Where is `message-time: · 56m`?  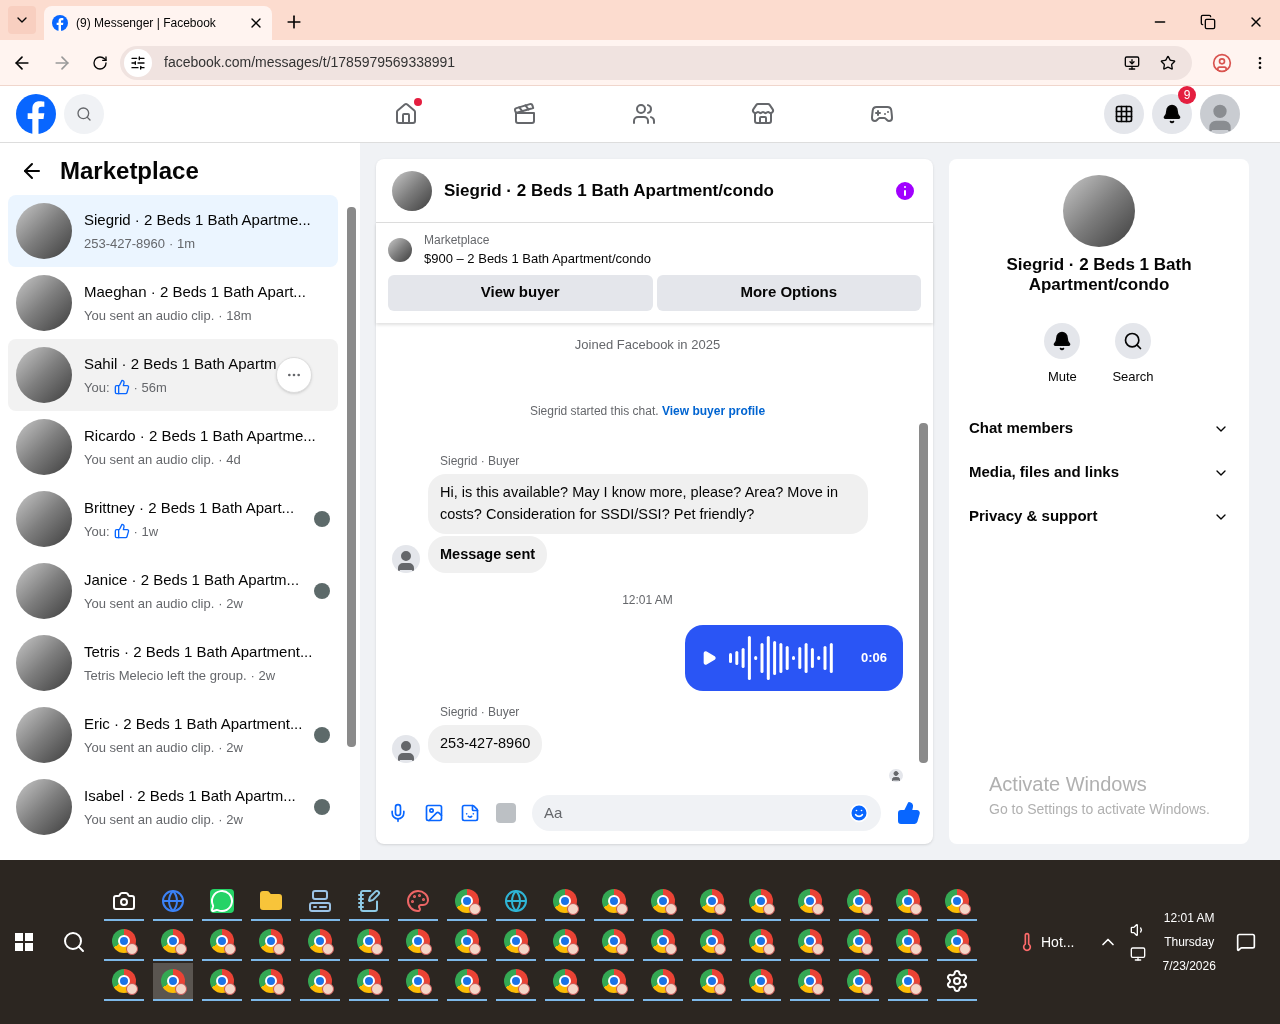
message-time: · 56m is located at coordinates (150, 387).